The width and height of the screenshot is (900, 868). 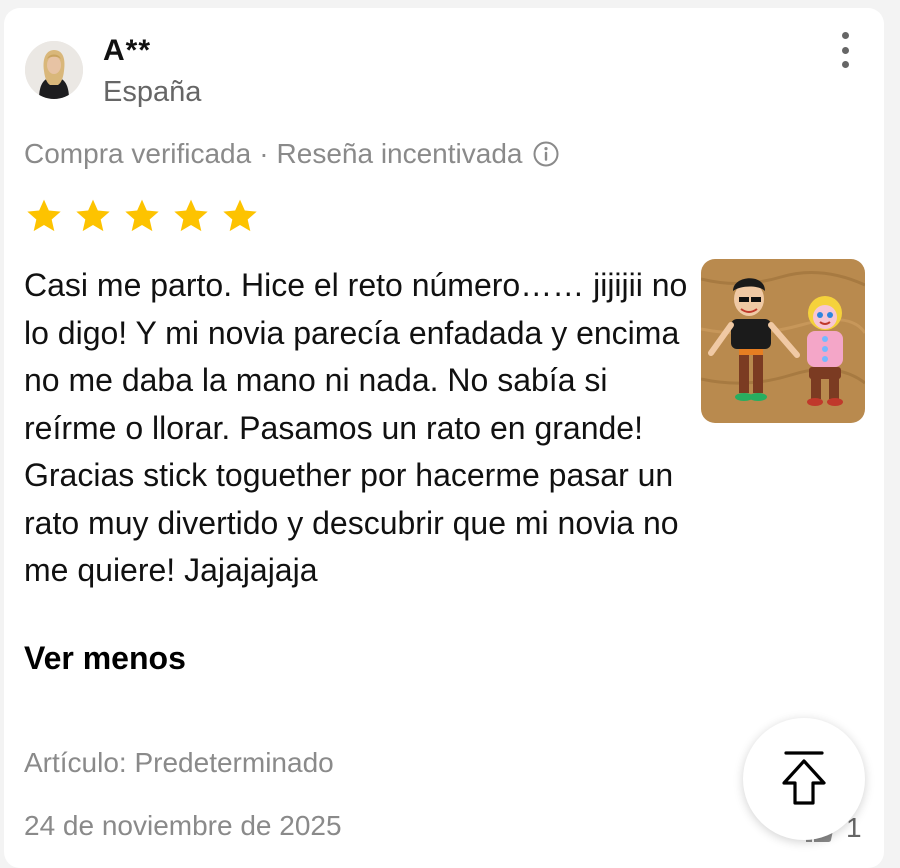 What do you see at coordinates (105, 658) in the screenshot?
I see `see-less-button: Ver menos` at bounding box center [105, 658].